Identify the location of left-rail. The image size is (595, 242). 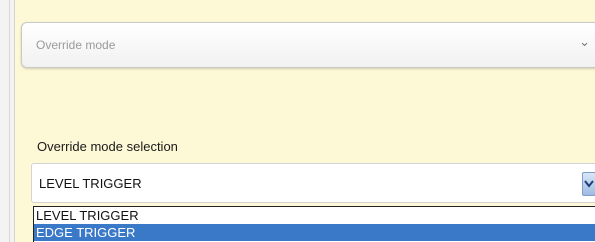
(7, 121).